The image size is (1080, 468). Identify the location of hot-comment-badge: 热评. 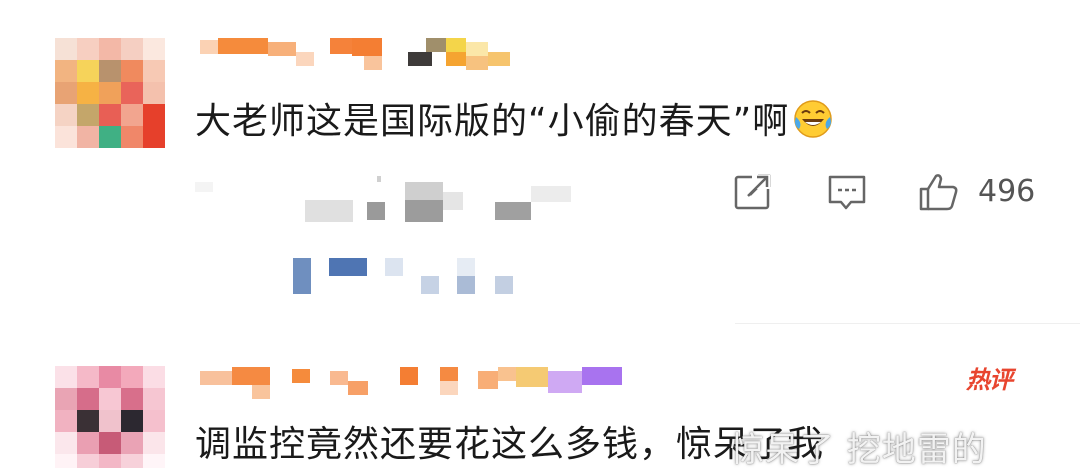
(989, 380).